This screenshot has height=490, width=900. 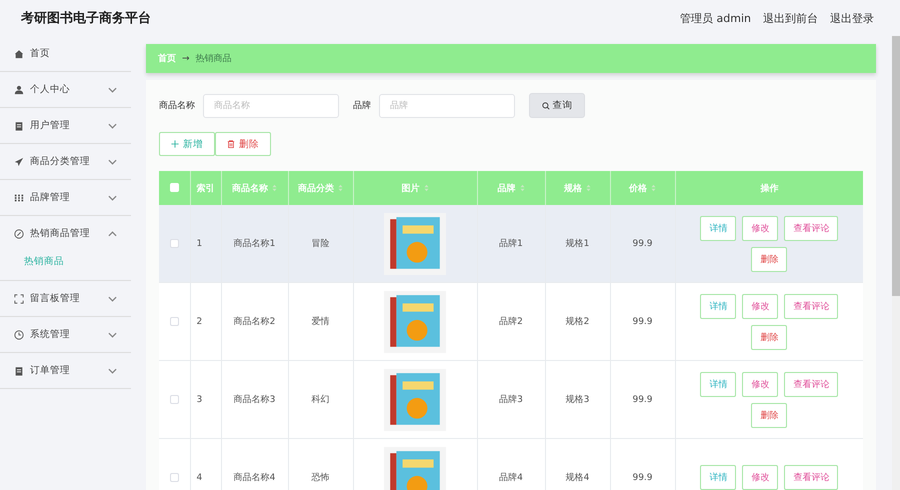 What do you see at coordinates (321, 244) in the screenshot?
I see `table-cell: 冒险` at bounding box center [321, 244].